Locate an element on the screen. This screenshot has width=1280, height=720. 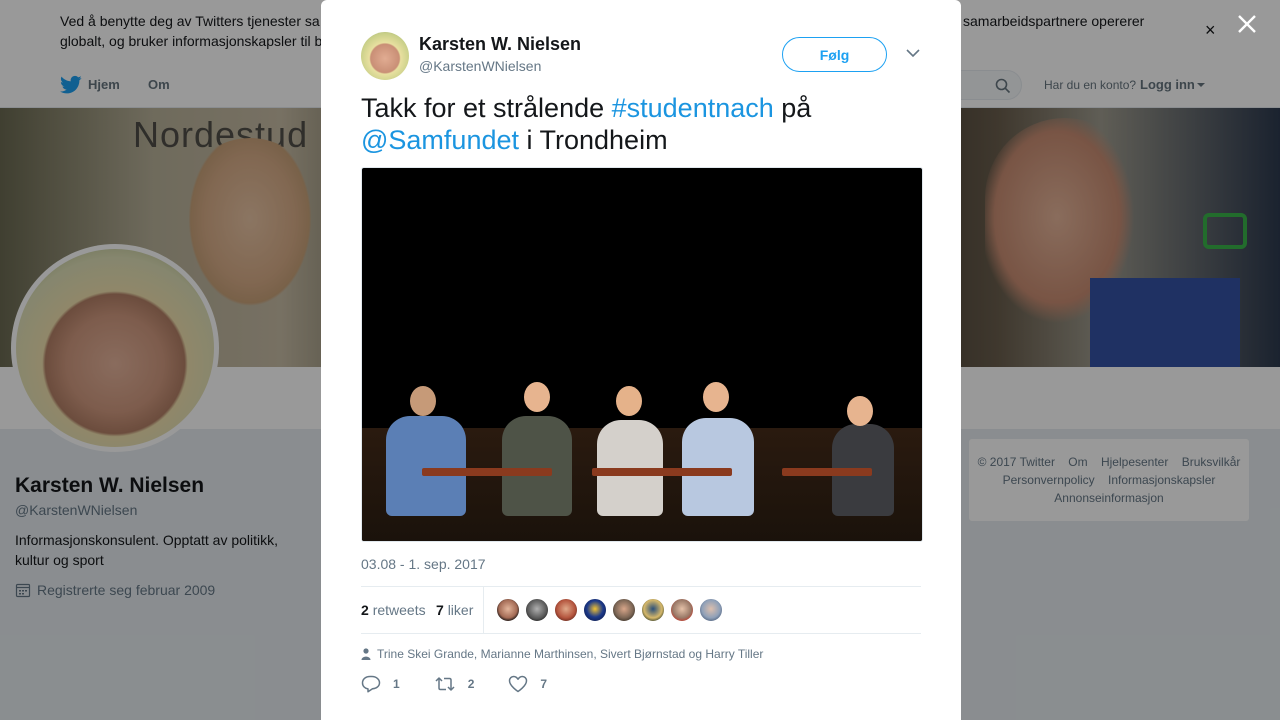
likes-label: liker is located at coordinates (460, 610).